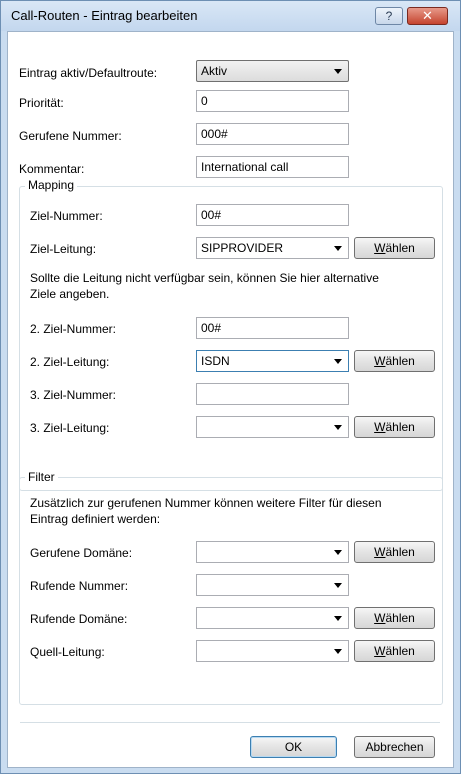 The width and height of the screenshot is (461, 774). Describe the element at coordinates (272, 215) in the screenshot. I see `target-number-input: 00#` at that location.